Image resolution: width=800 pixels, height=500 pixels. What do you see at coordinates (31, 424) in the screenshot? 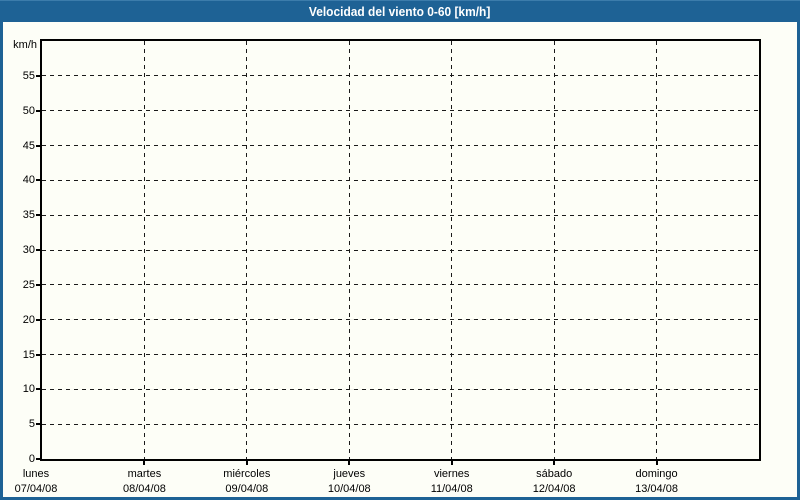
I see `y-axis-tick-label: 5` at bounding box center [31, 424].